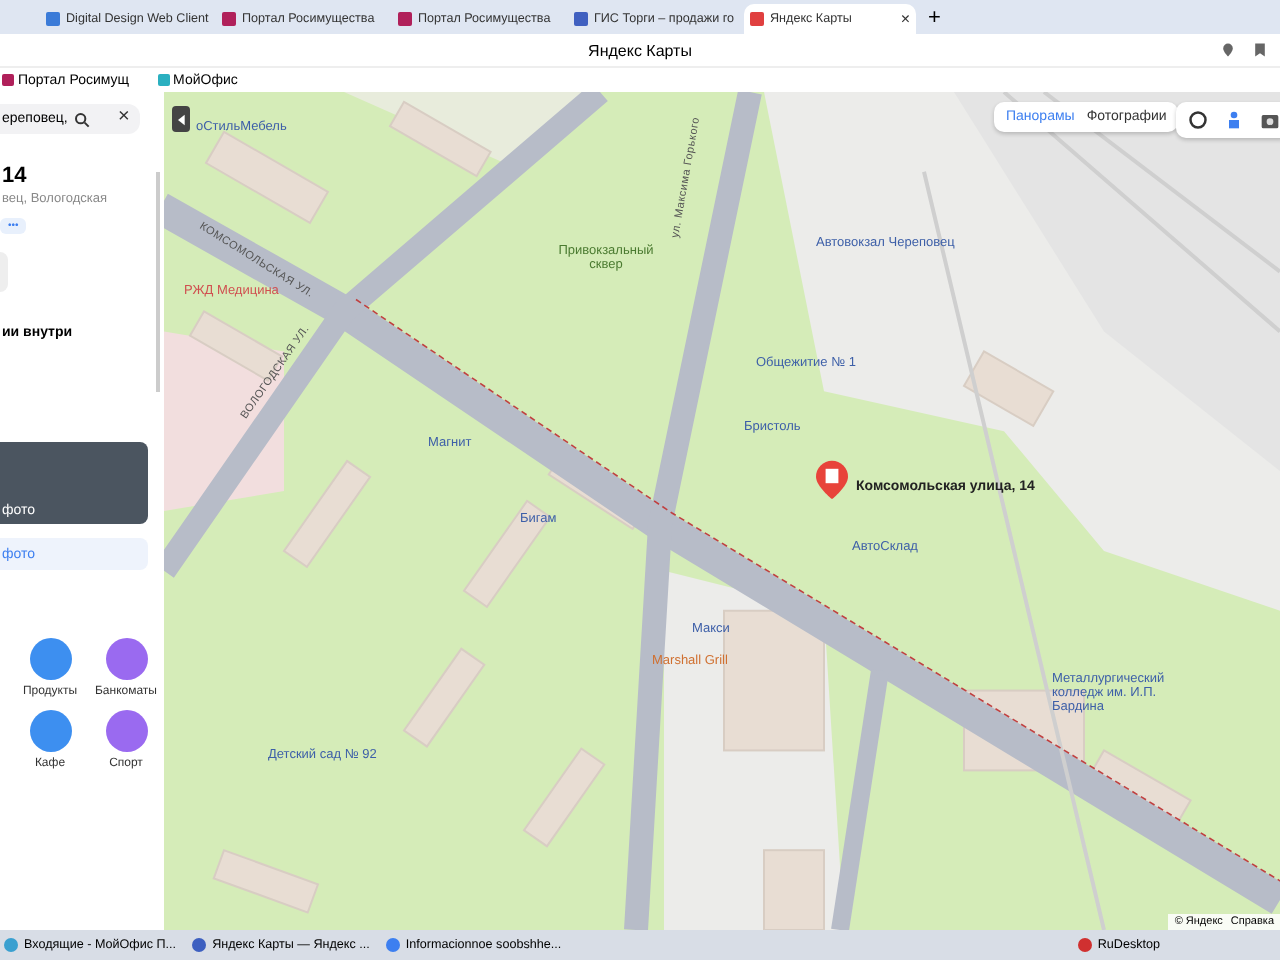 The image size is (1280, 960). Describe the element at coordinates (640, 50) in the screenshot. I see `page-title: Яндекс Карты` at that location.